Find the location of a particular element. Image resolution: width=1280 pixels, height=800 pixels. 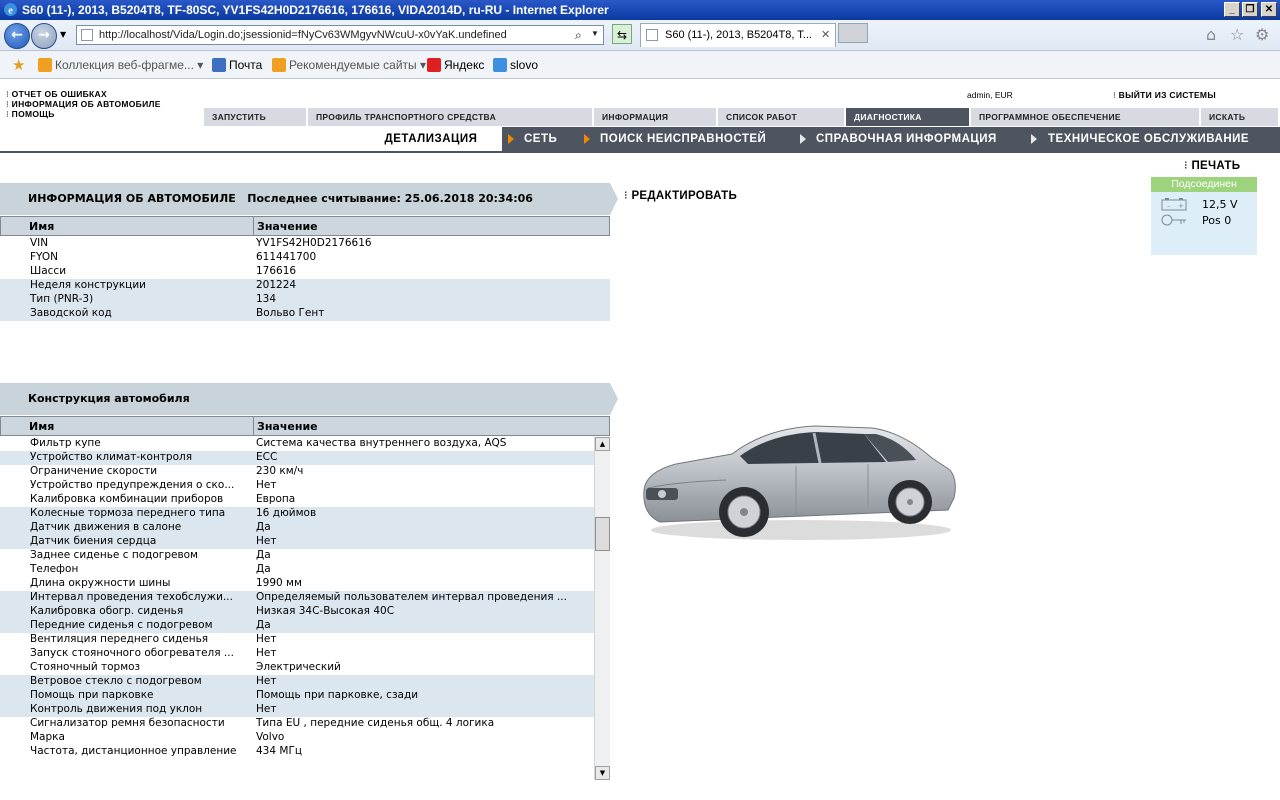

table-row: Стояночный тормоз Электрический is located at coordinates (185, 667).